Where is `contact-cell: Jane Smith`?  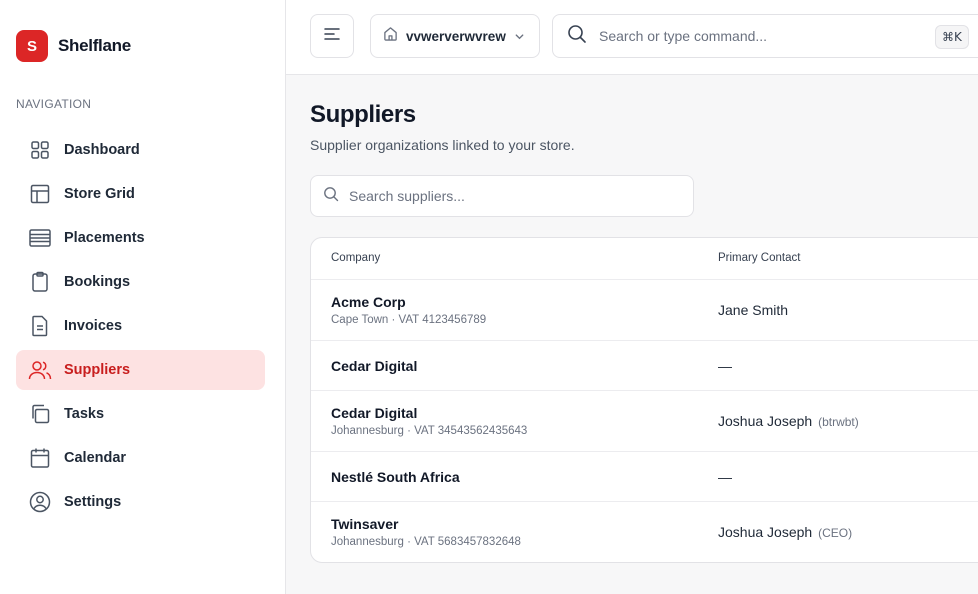
contact-cell: Jane Smith is located at coordinates (753, 310).